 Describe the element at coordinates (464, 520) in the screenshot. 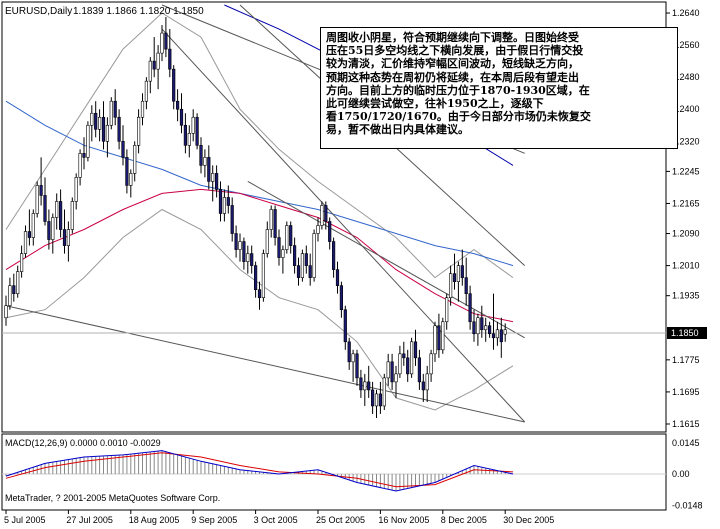

I see `time-tick-label: 8 Dec 2005` at that location.